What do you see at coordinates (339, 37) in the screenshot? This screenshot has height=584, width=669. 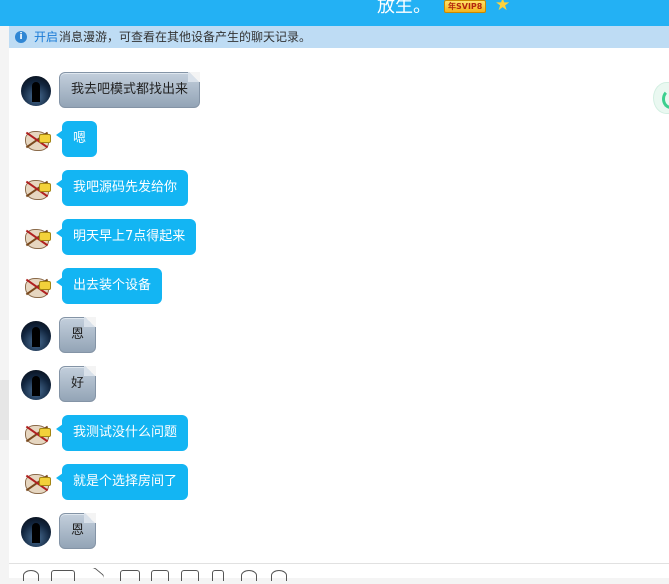 I see `roaming-notice: i 开启 消息漫游，可查看在其他设备产生的聊天记录。` at bounding box center [339, 37].